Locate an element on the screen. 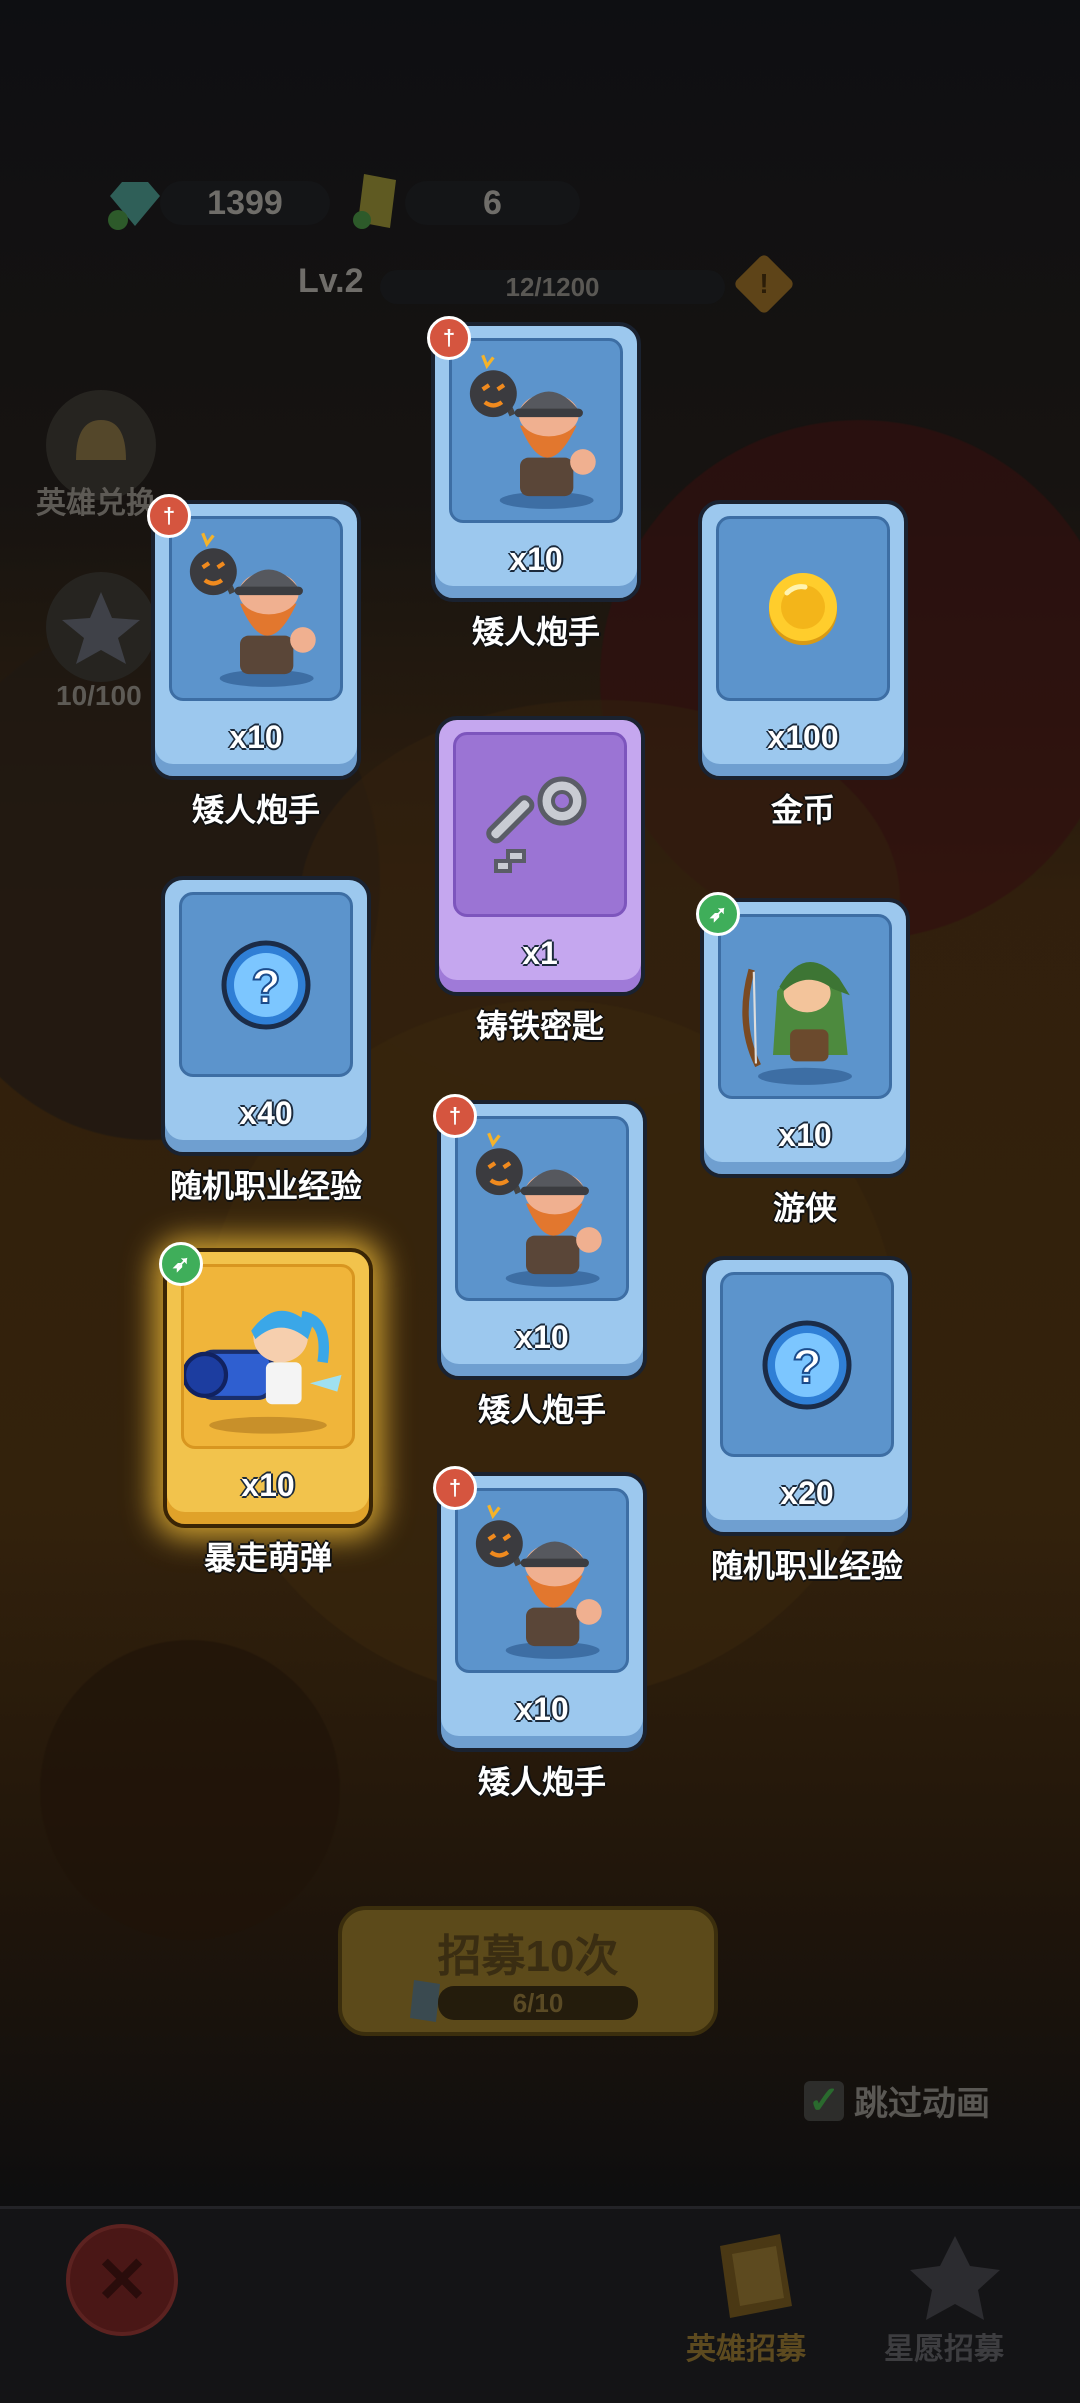 This screenshot has height=2403, width=1080. ranger-icon is located at coordinates (805, 1007).